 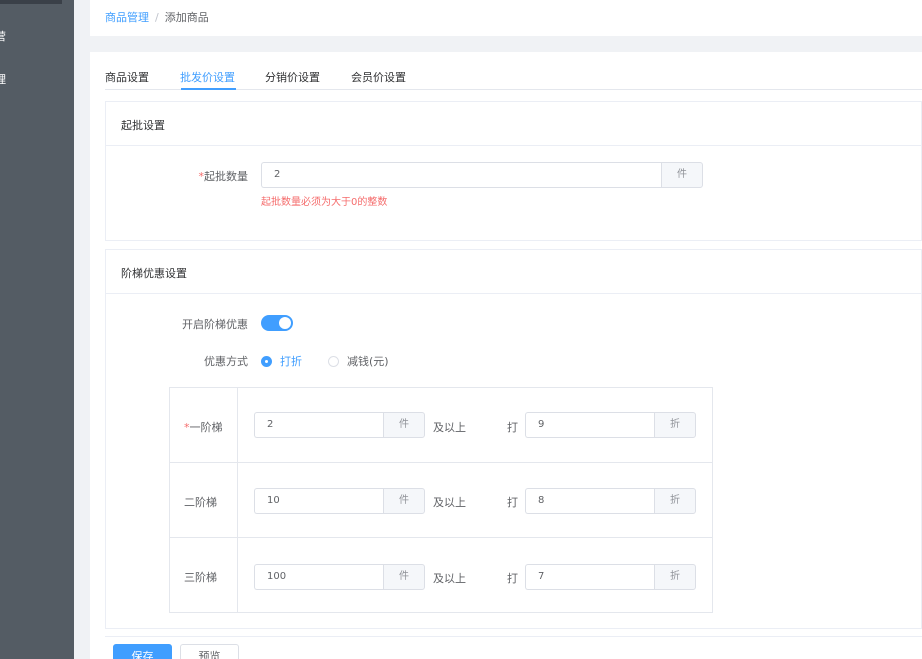 What do you see at coordinates (37, 329) in the screenshot?
I see `sidebar: 营 理` at bounding box center [37, 329].